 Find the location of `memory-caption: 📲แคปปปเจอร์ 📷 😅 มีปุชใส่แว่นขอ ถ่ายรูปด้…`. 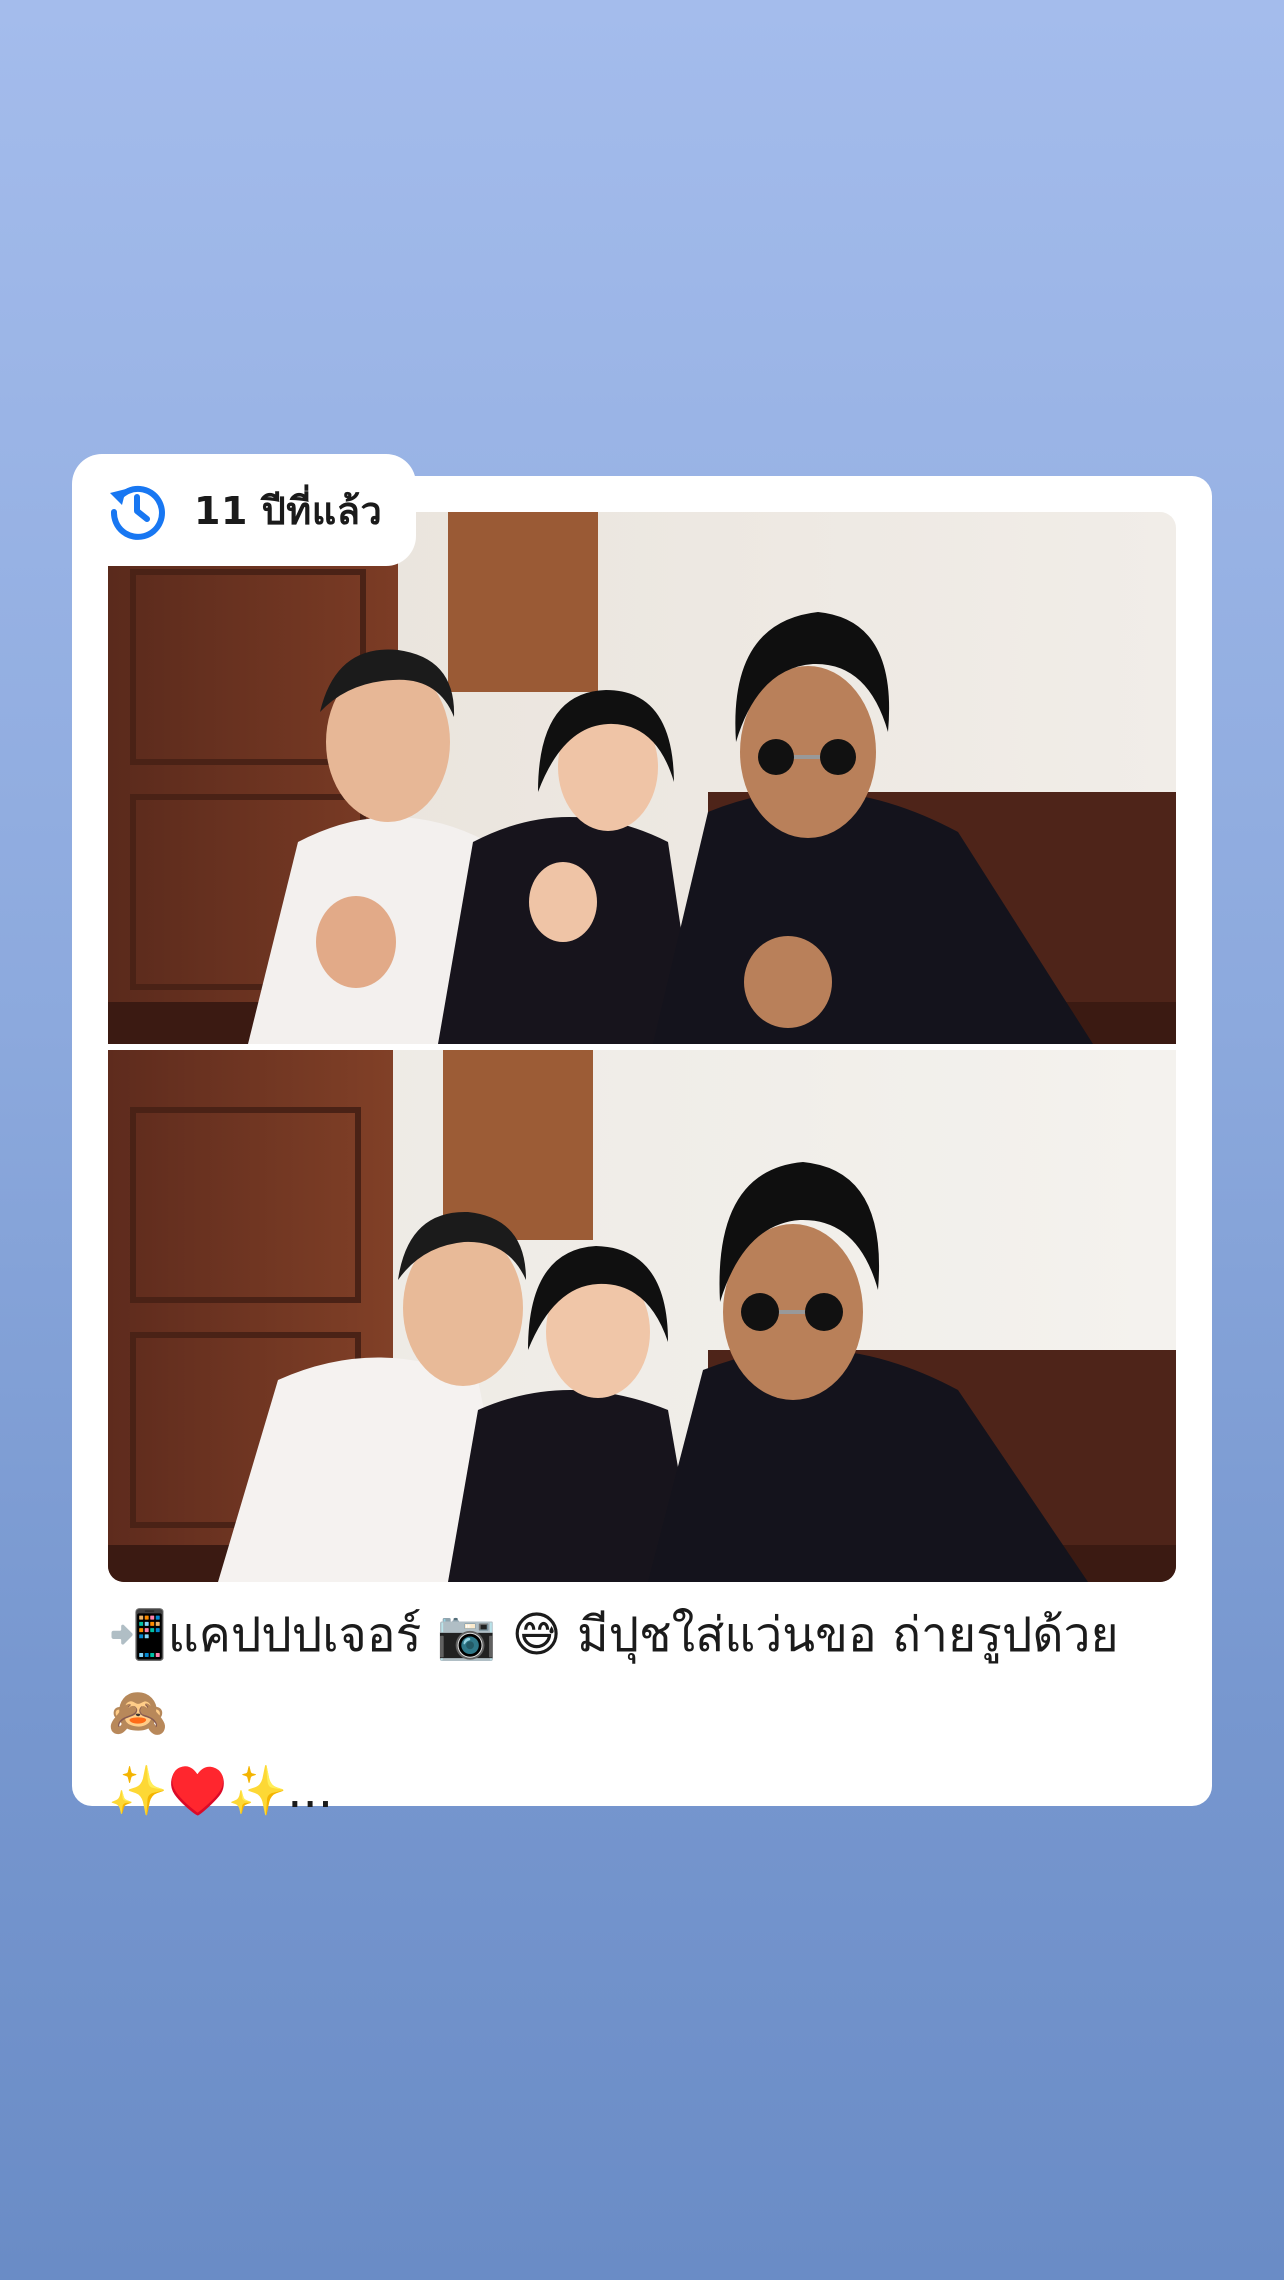

memory-caption: 📲แคปปปเจอร์ 📷 😅 มีปุชใส่แว่นขอ ถ่ายรูปด้… is located at coordinates (613, 1713).